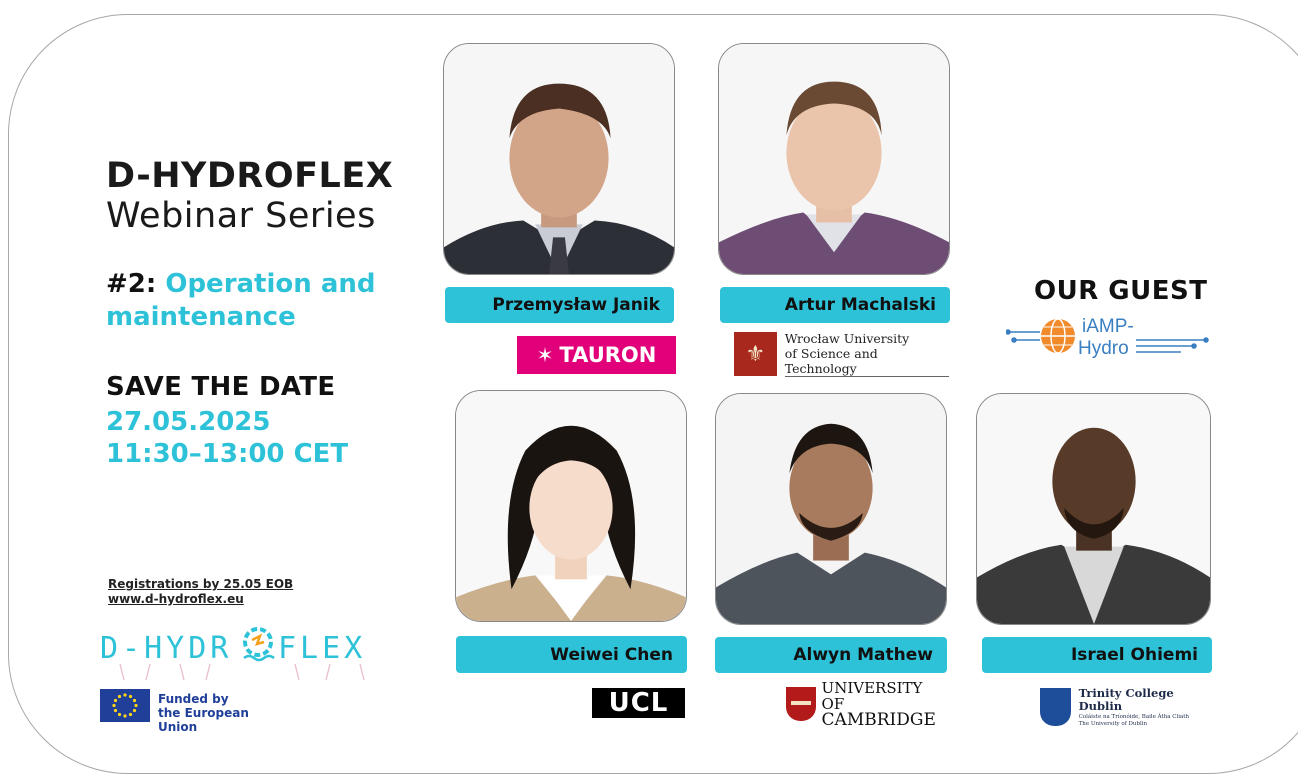 Image resolution: width=1298 pixels, height=774 pixels. Describe the element at coordinates (166, 648) in the screenshot. I see `logo-text-left: D-HYDR` at that location.